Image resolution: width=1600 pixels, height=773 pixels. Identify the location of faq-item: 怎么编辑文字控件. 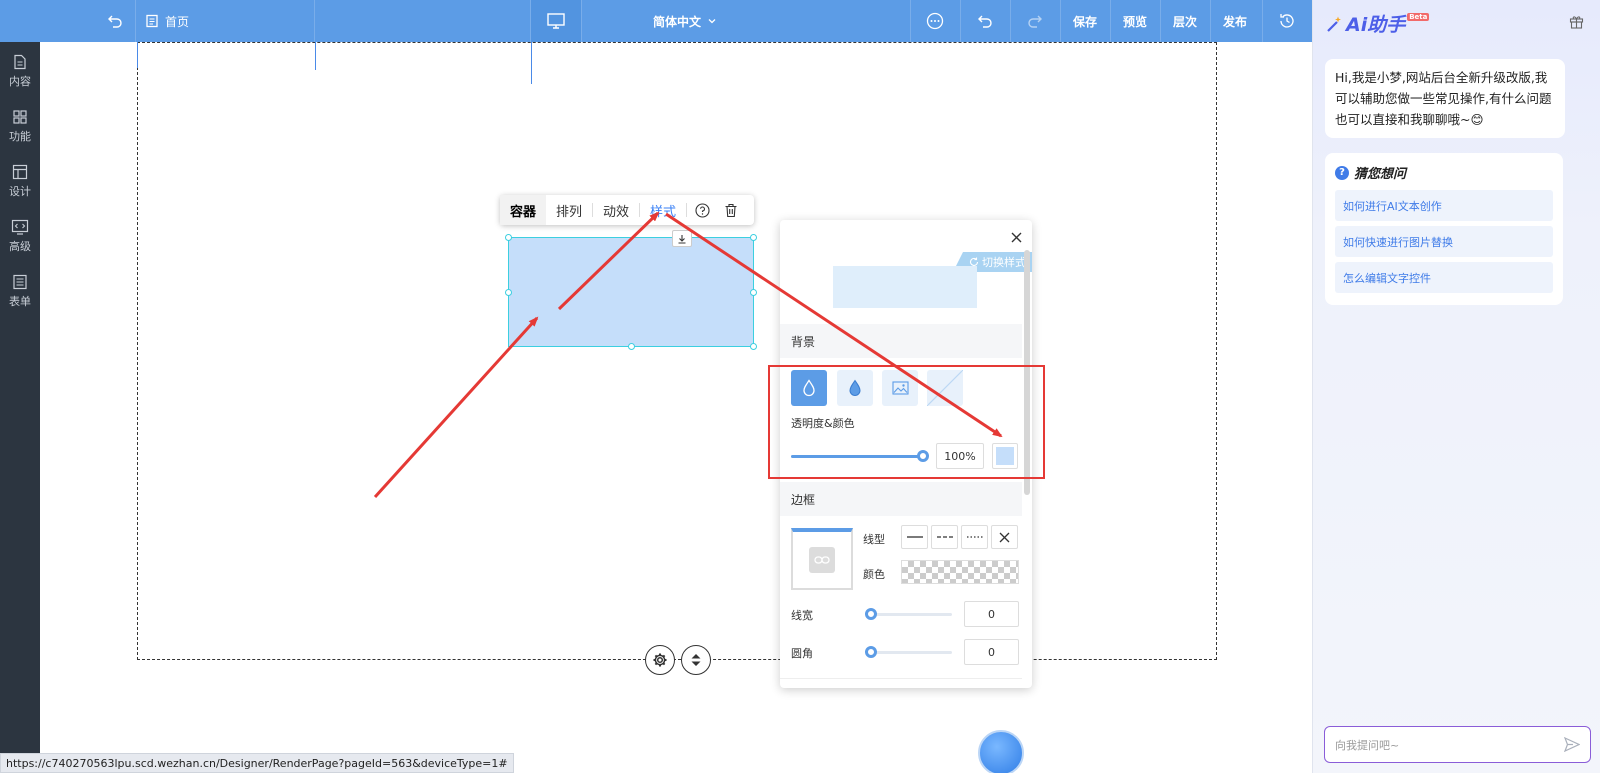
(1444, 277).